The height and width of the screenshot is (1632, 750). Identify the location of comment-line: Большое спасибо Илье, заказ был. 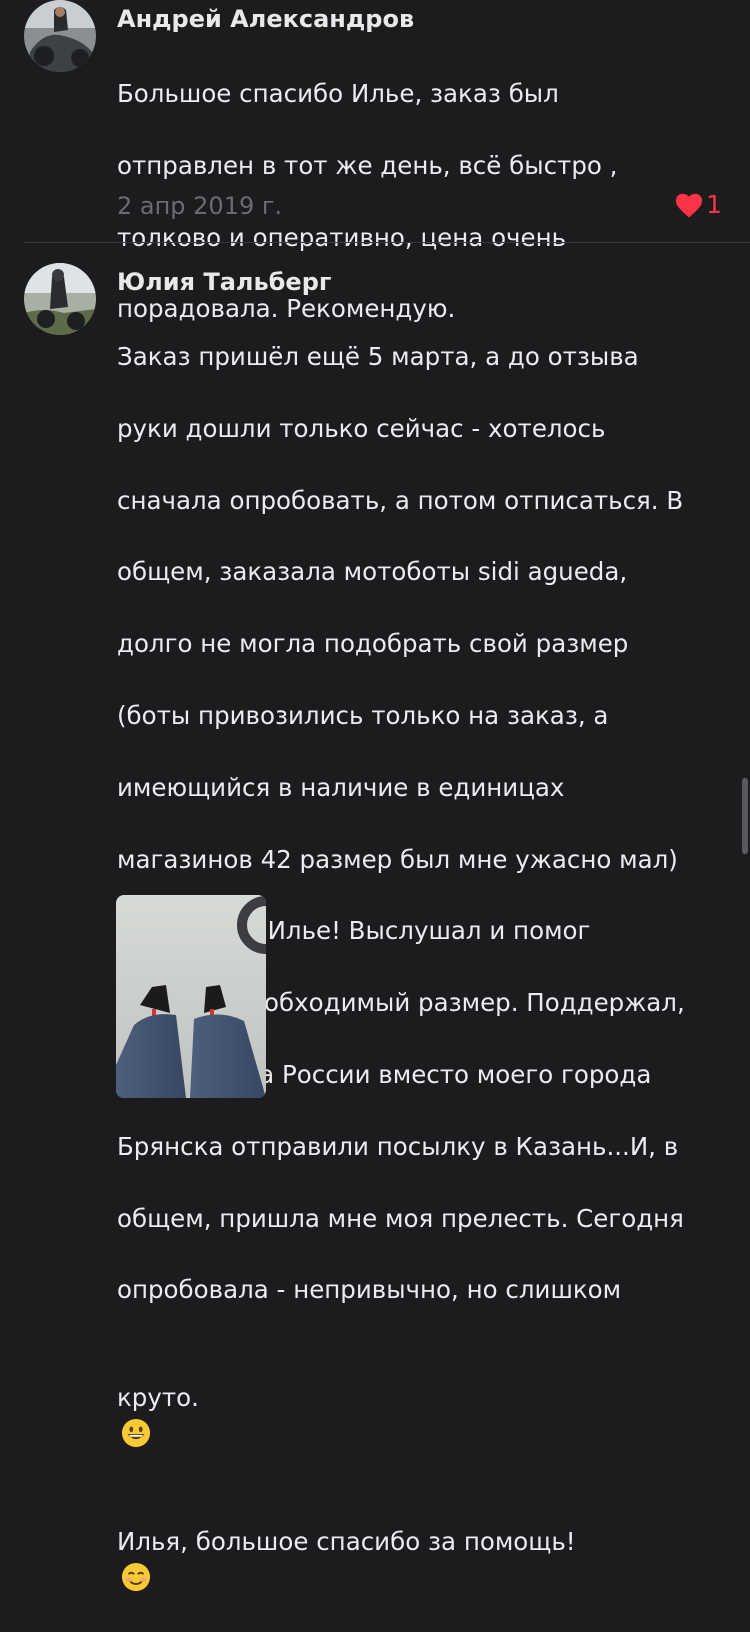
(338, 93).